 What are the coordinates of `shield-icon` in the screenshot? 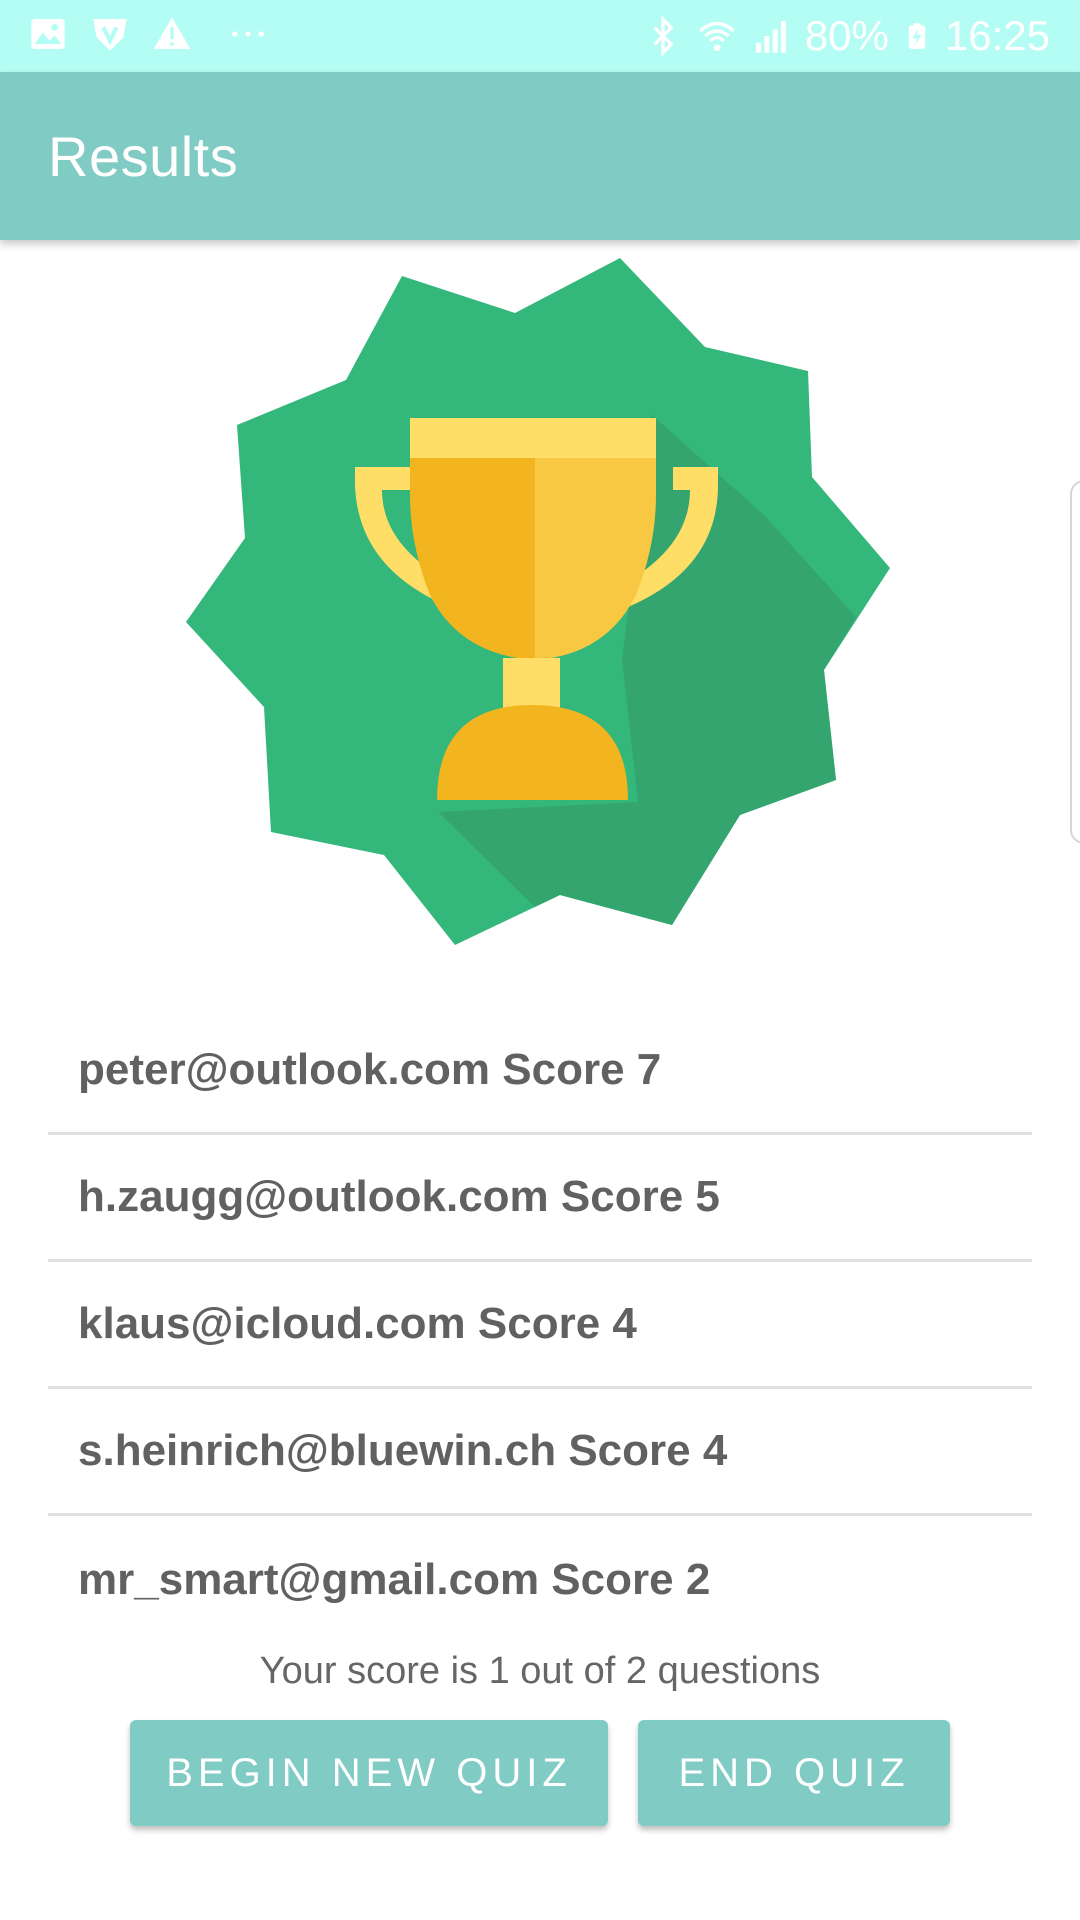 It's located at (110, 35).